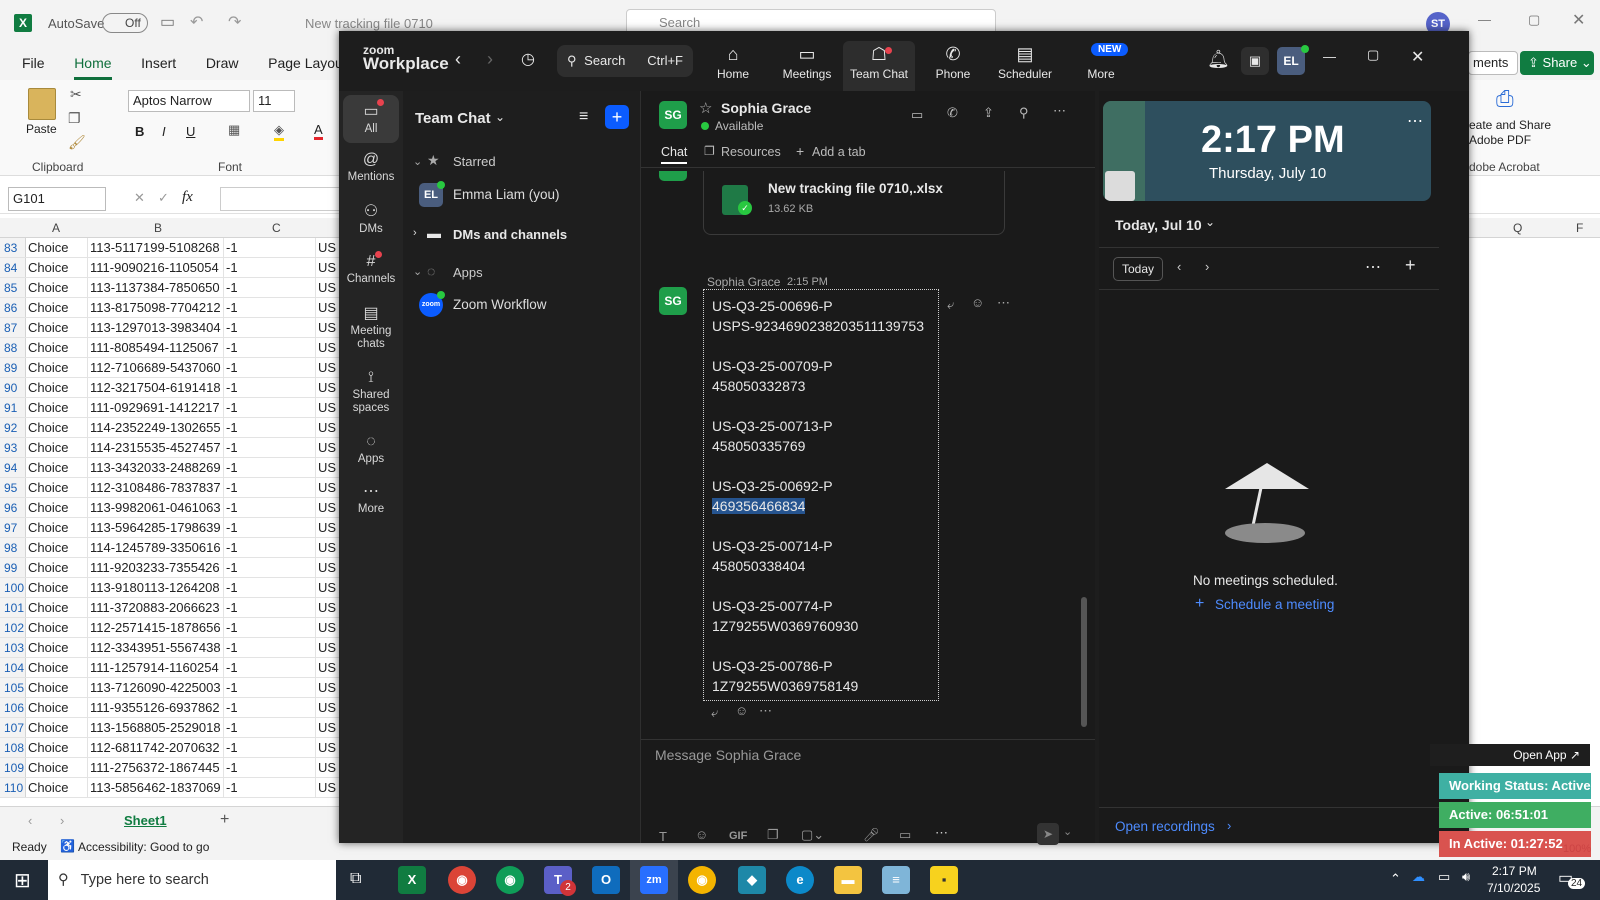 The image size is (1600, 900). Describe the element at coordinates (170, 268) in the screenshot. I see `table-row: 84 Choice 111-9090216-1105054 -1 US` at that location.